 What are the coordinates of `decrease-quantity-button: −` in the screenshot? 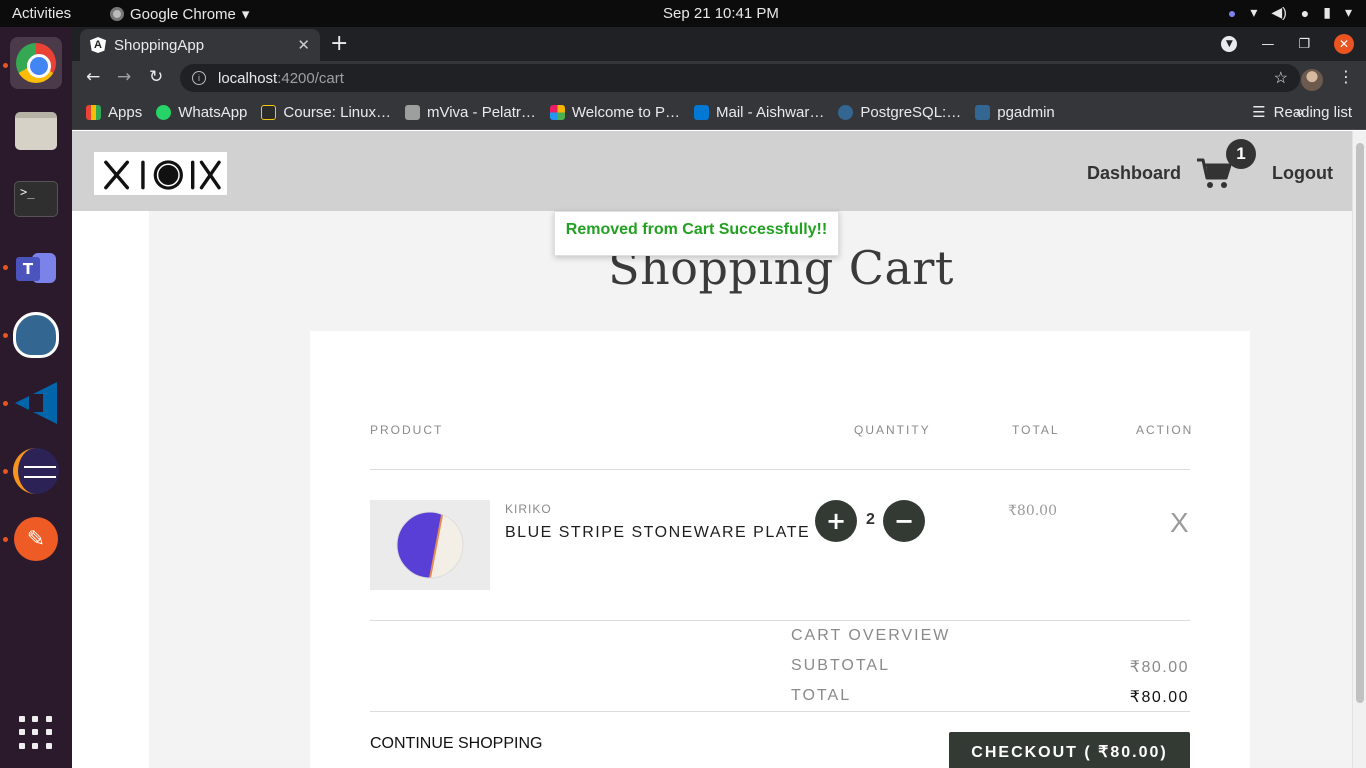 It's located at (904, 521).